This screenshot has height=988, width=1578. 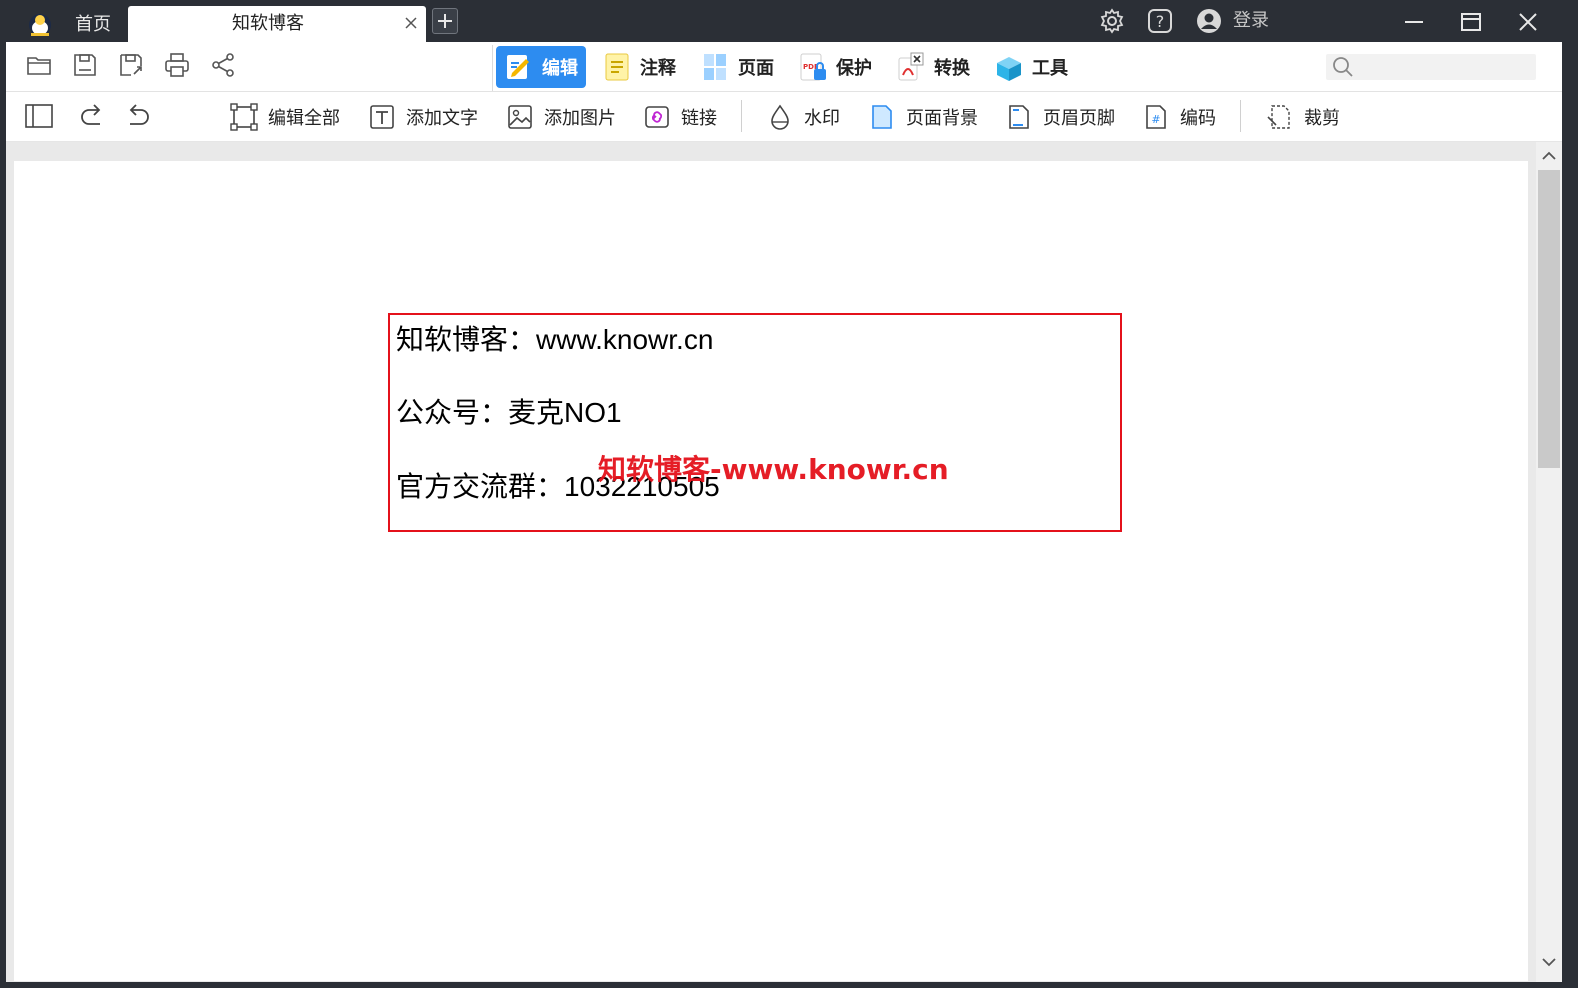 I want to click on tab-tools: 工具, so click(x=1031, y=67).